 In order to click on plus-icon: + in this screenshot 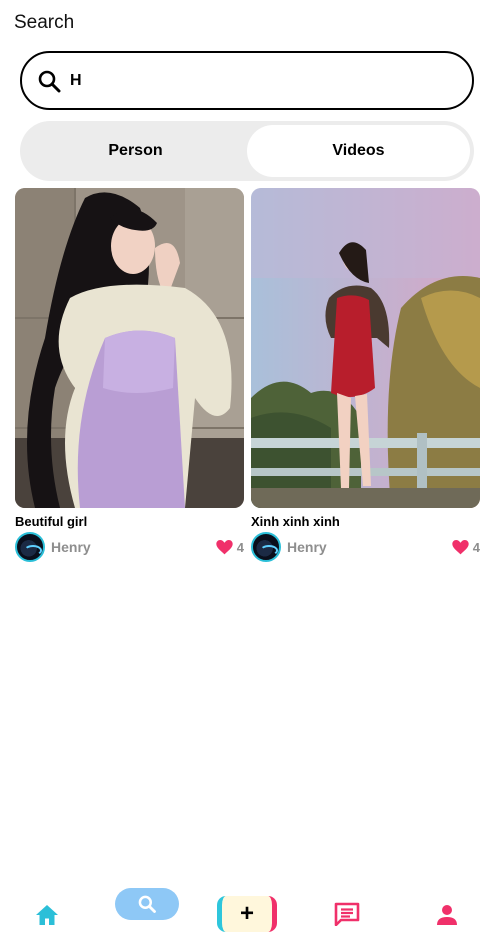, I will do `click(246, 913)`.